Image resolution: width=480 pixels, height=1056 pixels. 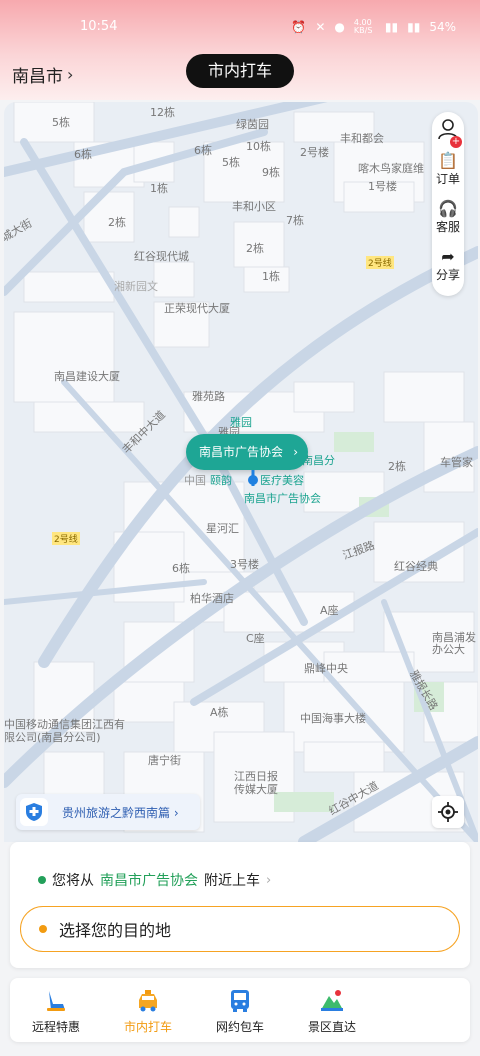 I want to click on locate-me-button, so click(x=448, y=812).